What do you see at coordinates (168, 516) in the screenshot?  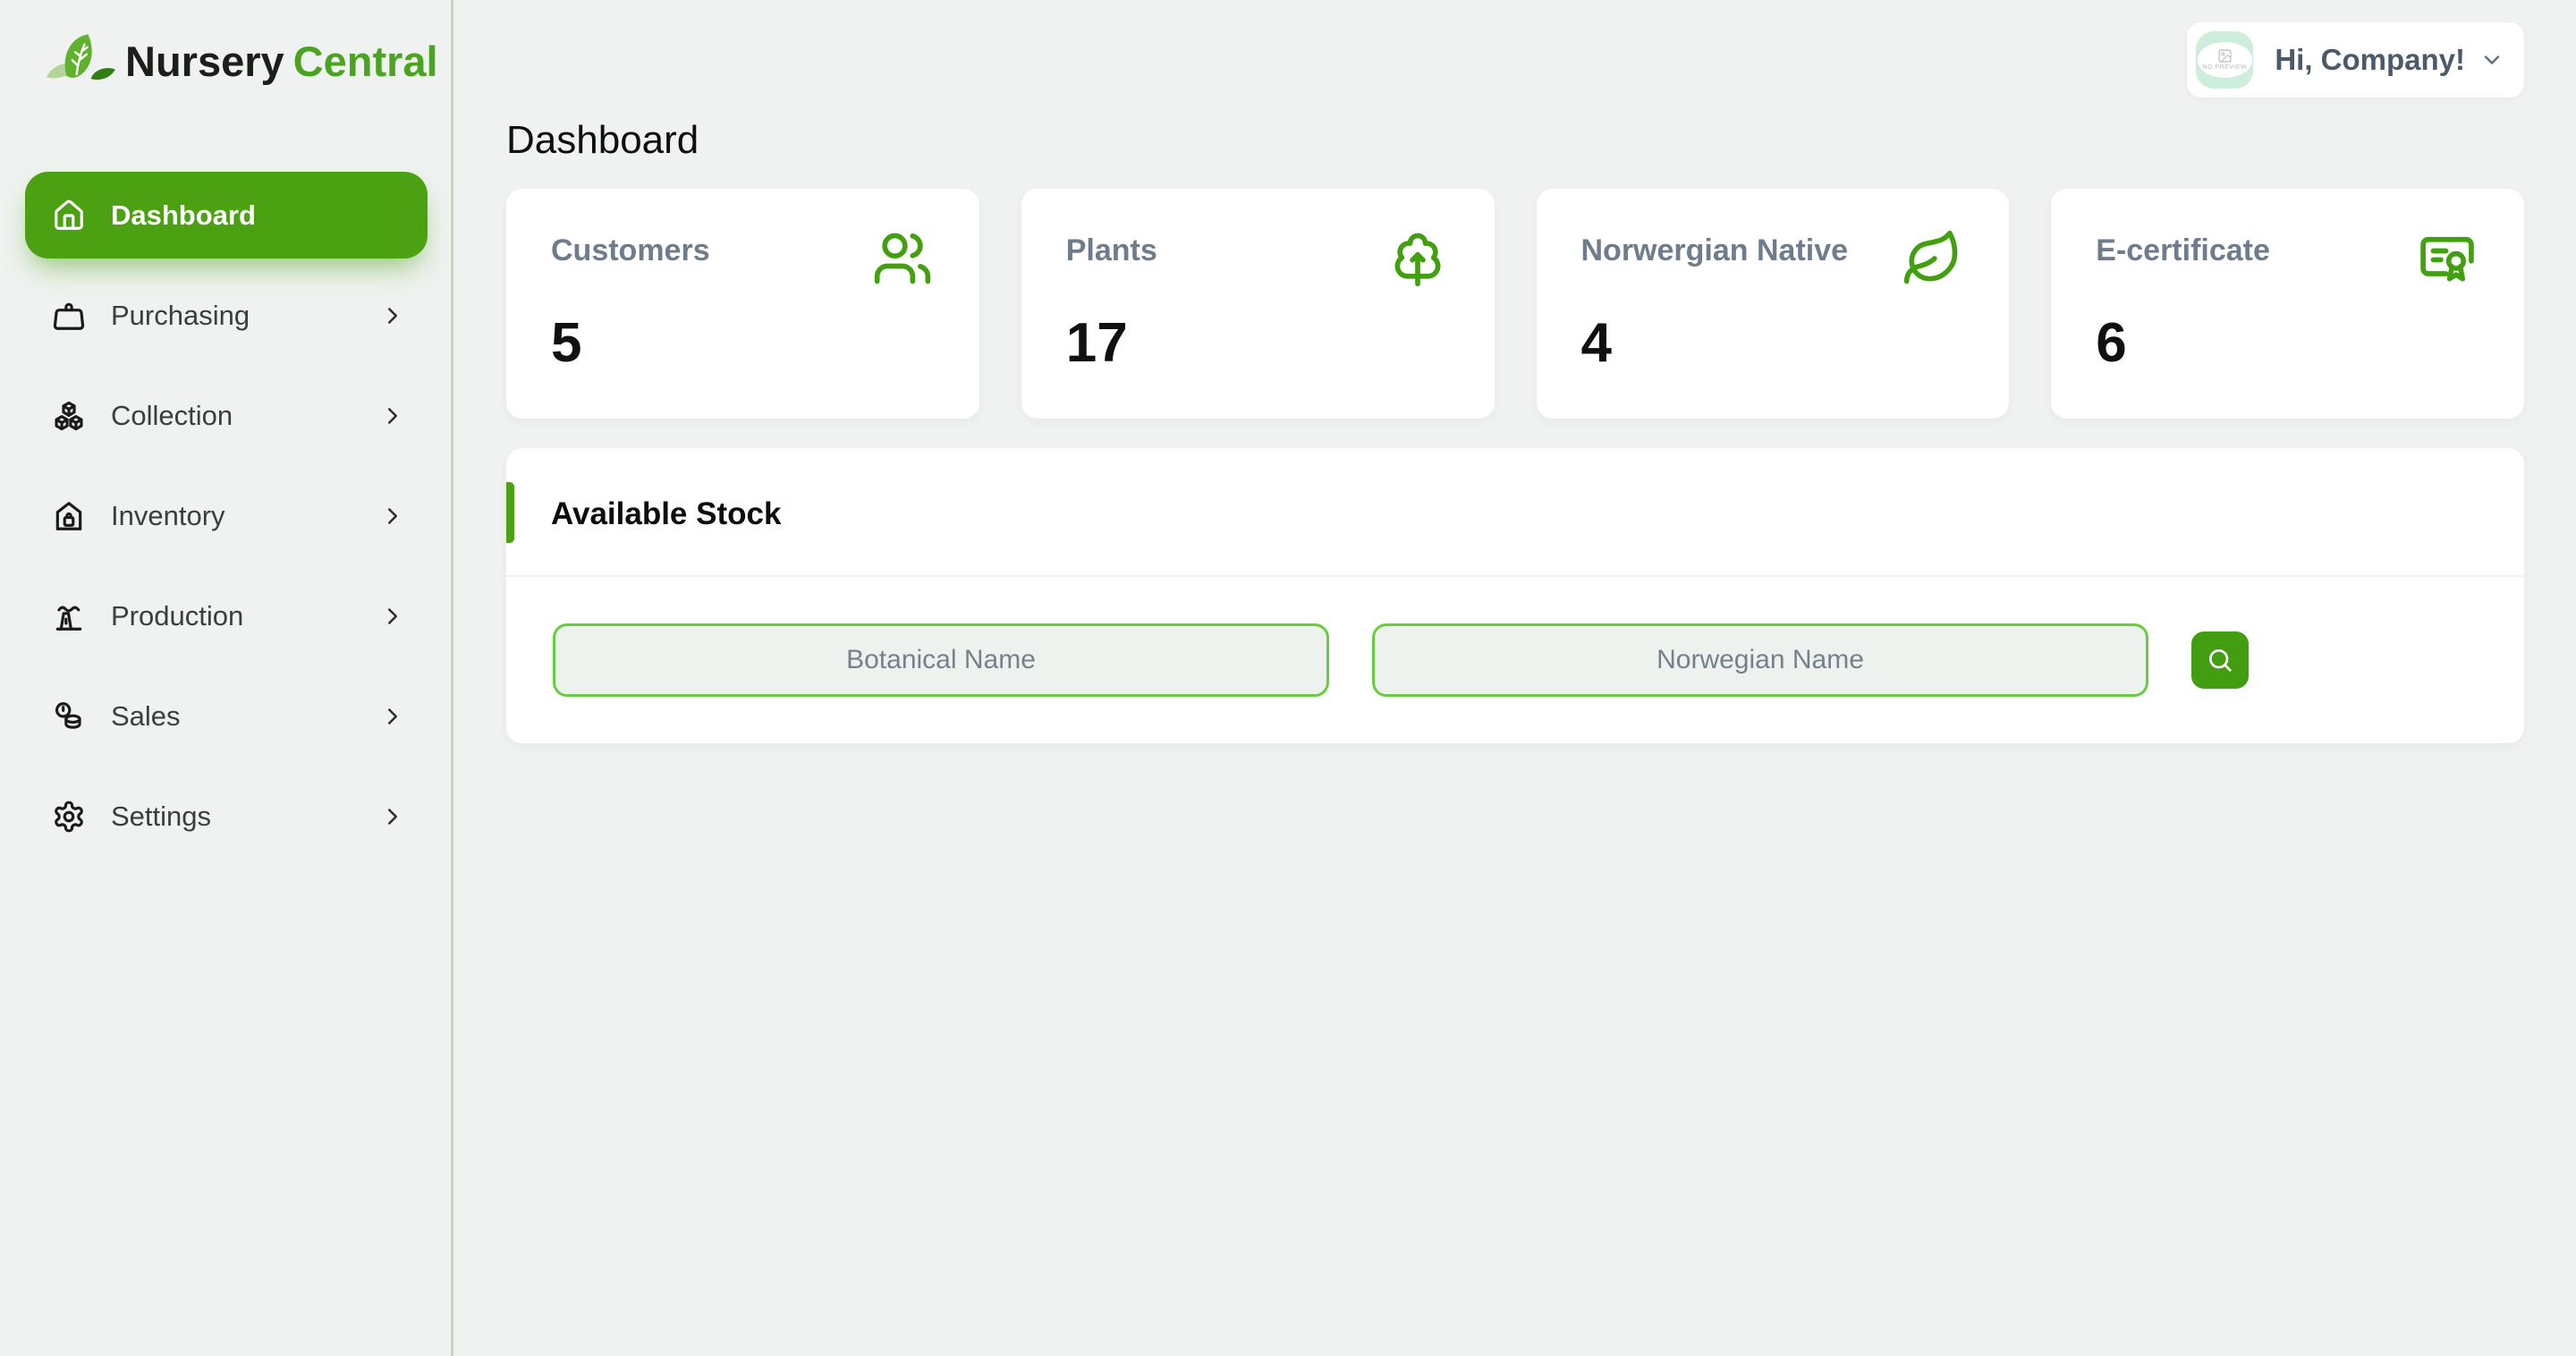 I see `sidebar-item-label: Inventory` at bounding box center [168, 516].